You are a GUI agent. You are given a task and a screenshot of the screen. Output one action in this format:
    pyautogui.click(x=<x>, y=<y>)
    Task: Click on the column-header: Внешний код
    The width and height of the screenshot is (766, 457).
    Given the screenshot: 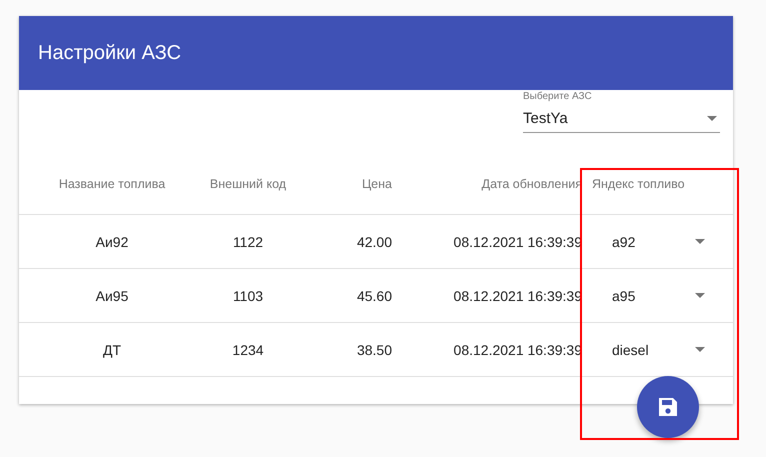 What is the action you would take?
    pyautogui.click(x=248, y=184)
    